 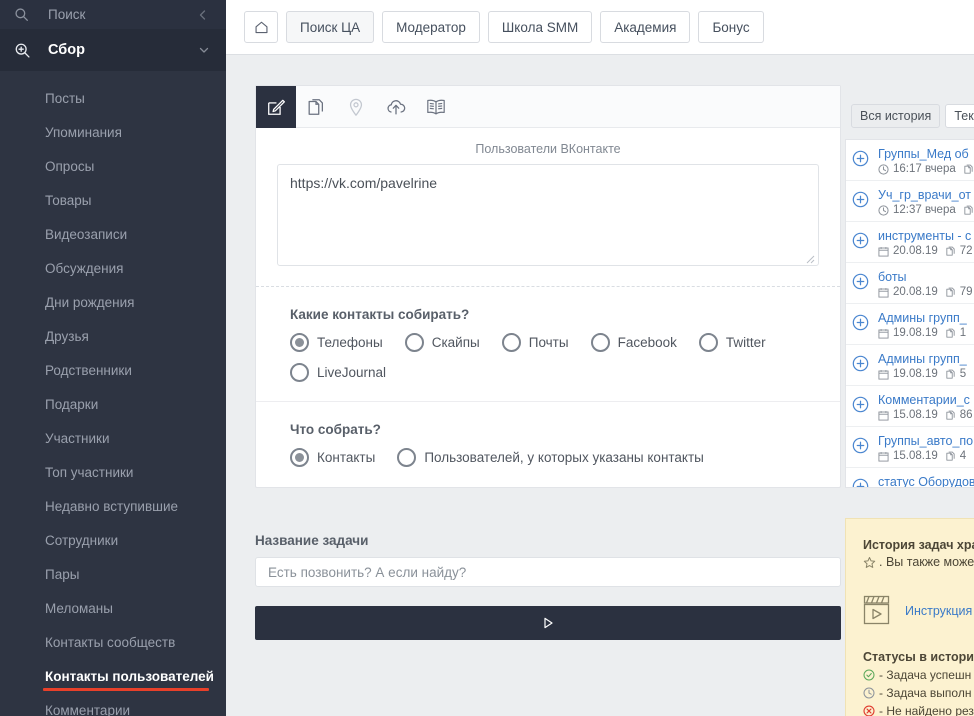 I want to click on submit-task-button, so click(x=548, y=623).